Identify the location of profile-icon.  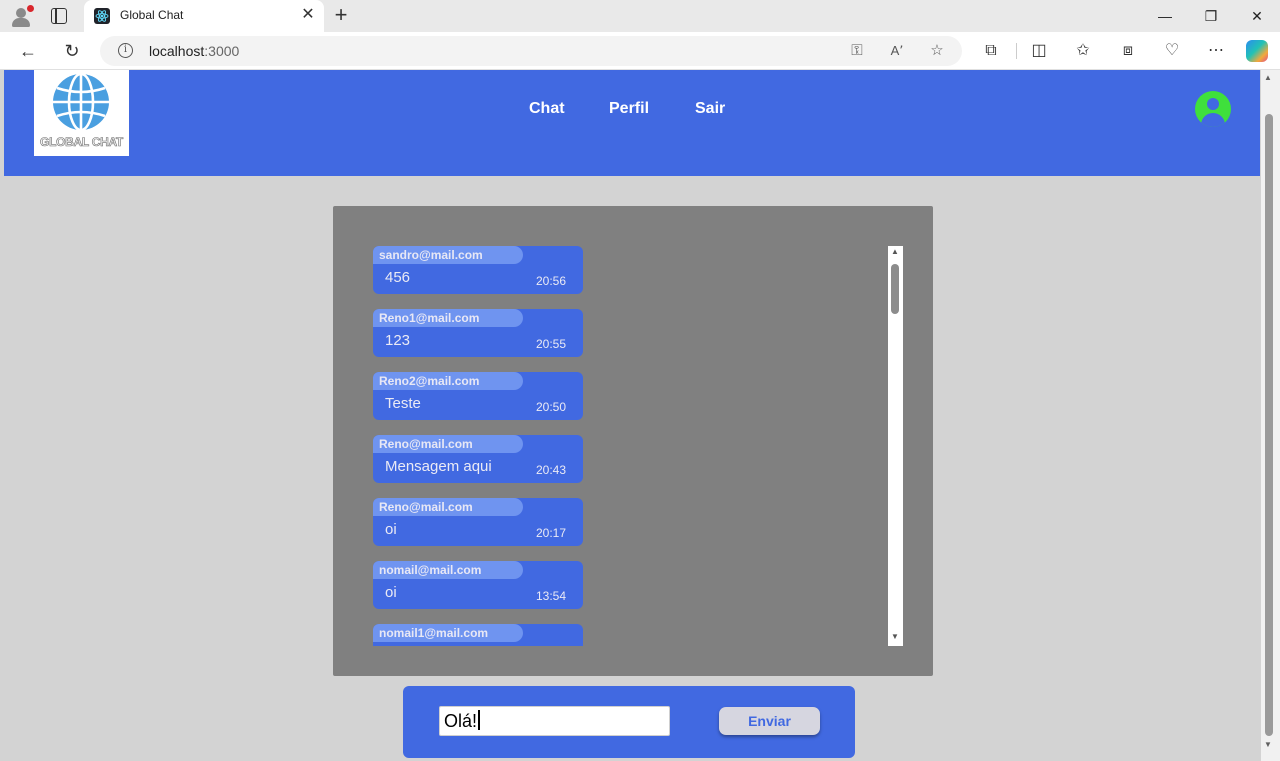
(22, 16).